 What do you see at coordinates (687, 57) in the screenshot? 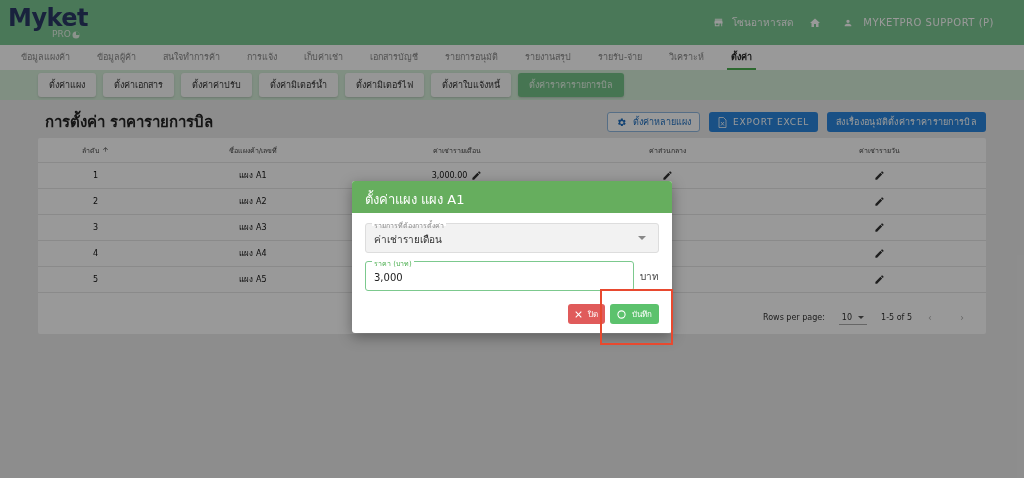
I see `nav-tab: วิเคราะห์` at bounding box center [687, 57].